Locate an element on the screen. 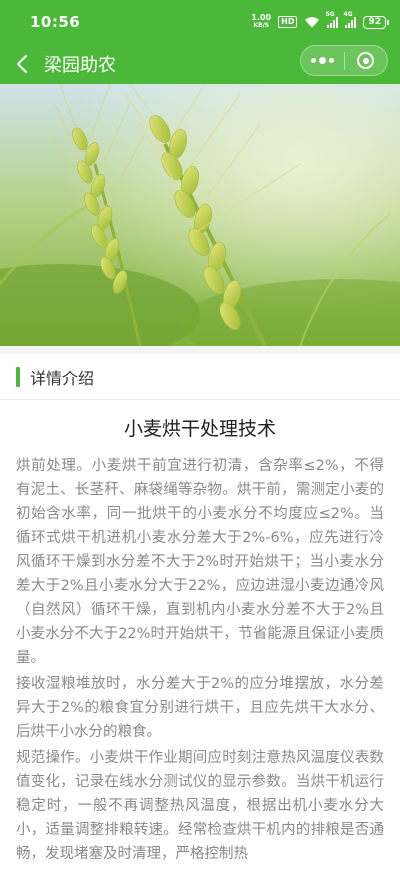 This screenshot has height=893, width=400. hd-badge: HD is located at coordinates (288, 22).